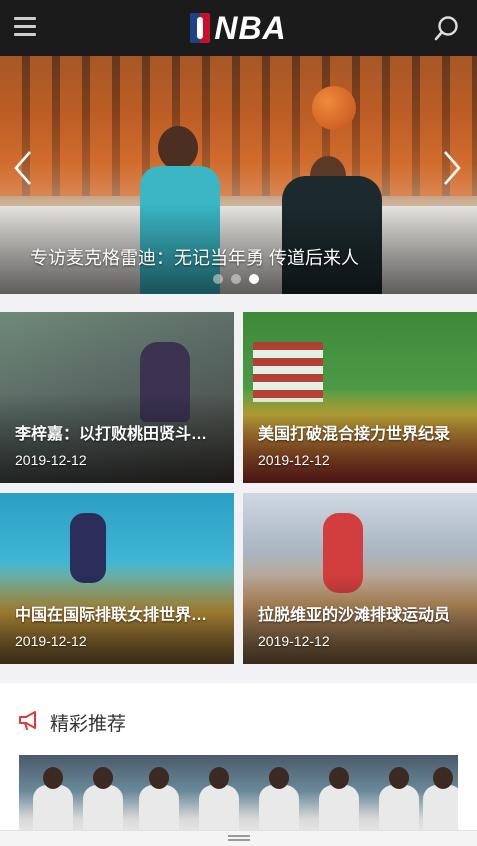  I want to click on nba-logo-mark, so click(200, 28).